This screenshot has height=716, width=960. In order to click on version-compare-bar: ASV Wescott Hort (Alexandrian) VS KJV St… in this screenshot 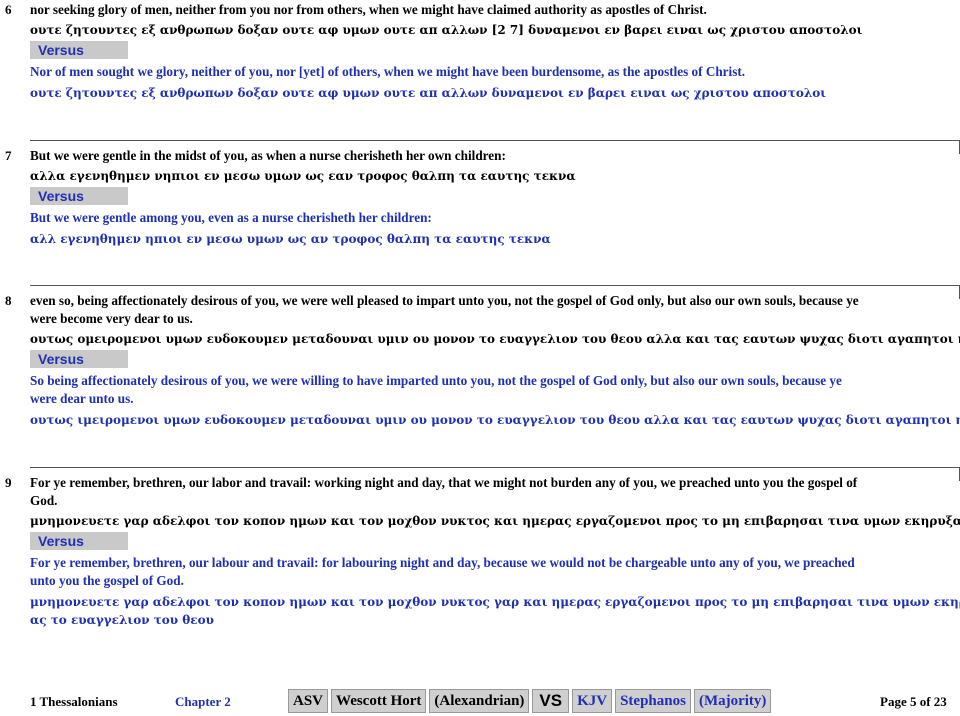, I will do `click(531, 701)`.